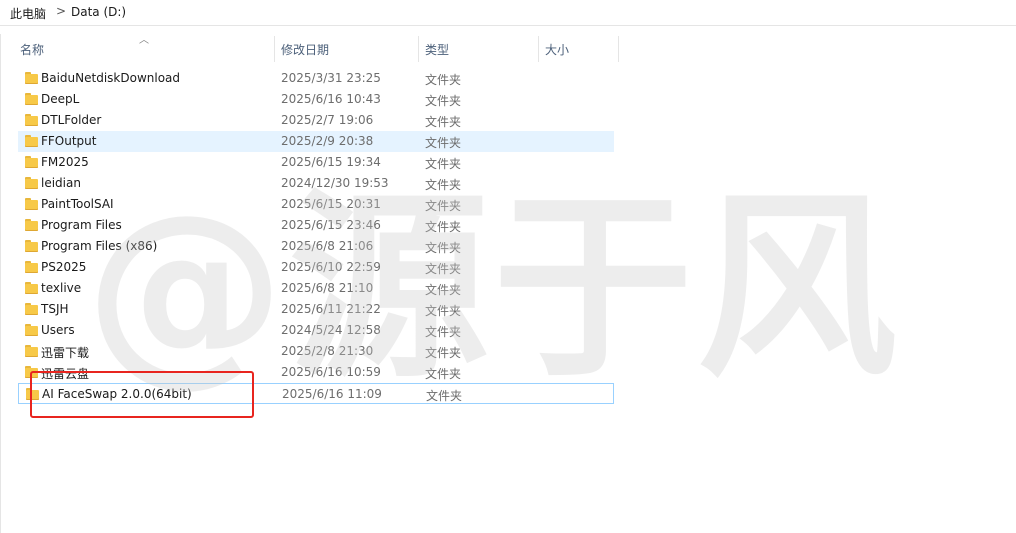  Describe the element at coordinates (60, 99) in the screenshot. I see `file-name: DeepL` at that location.